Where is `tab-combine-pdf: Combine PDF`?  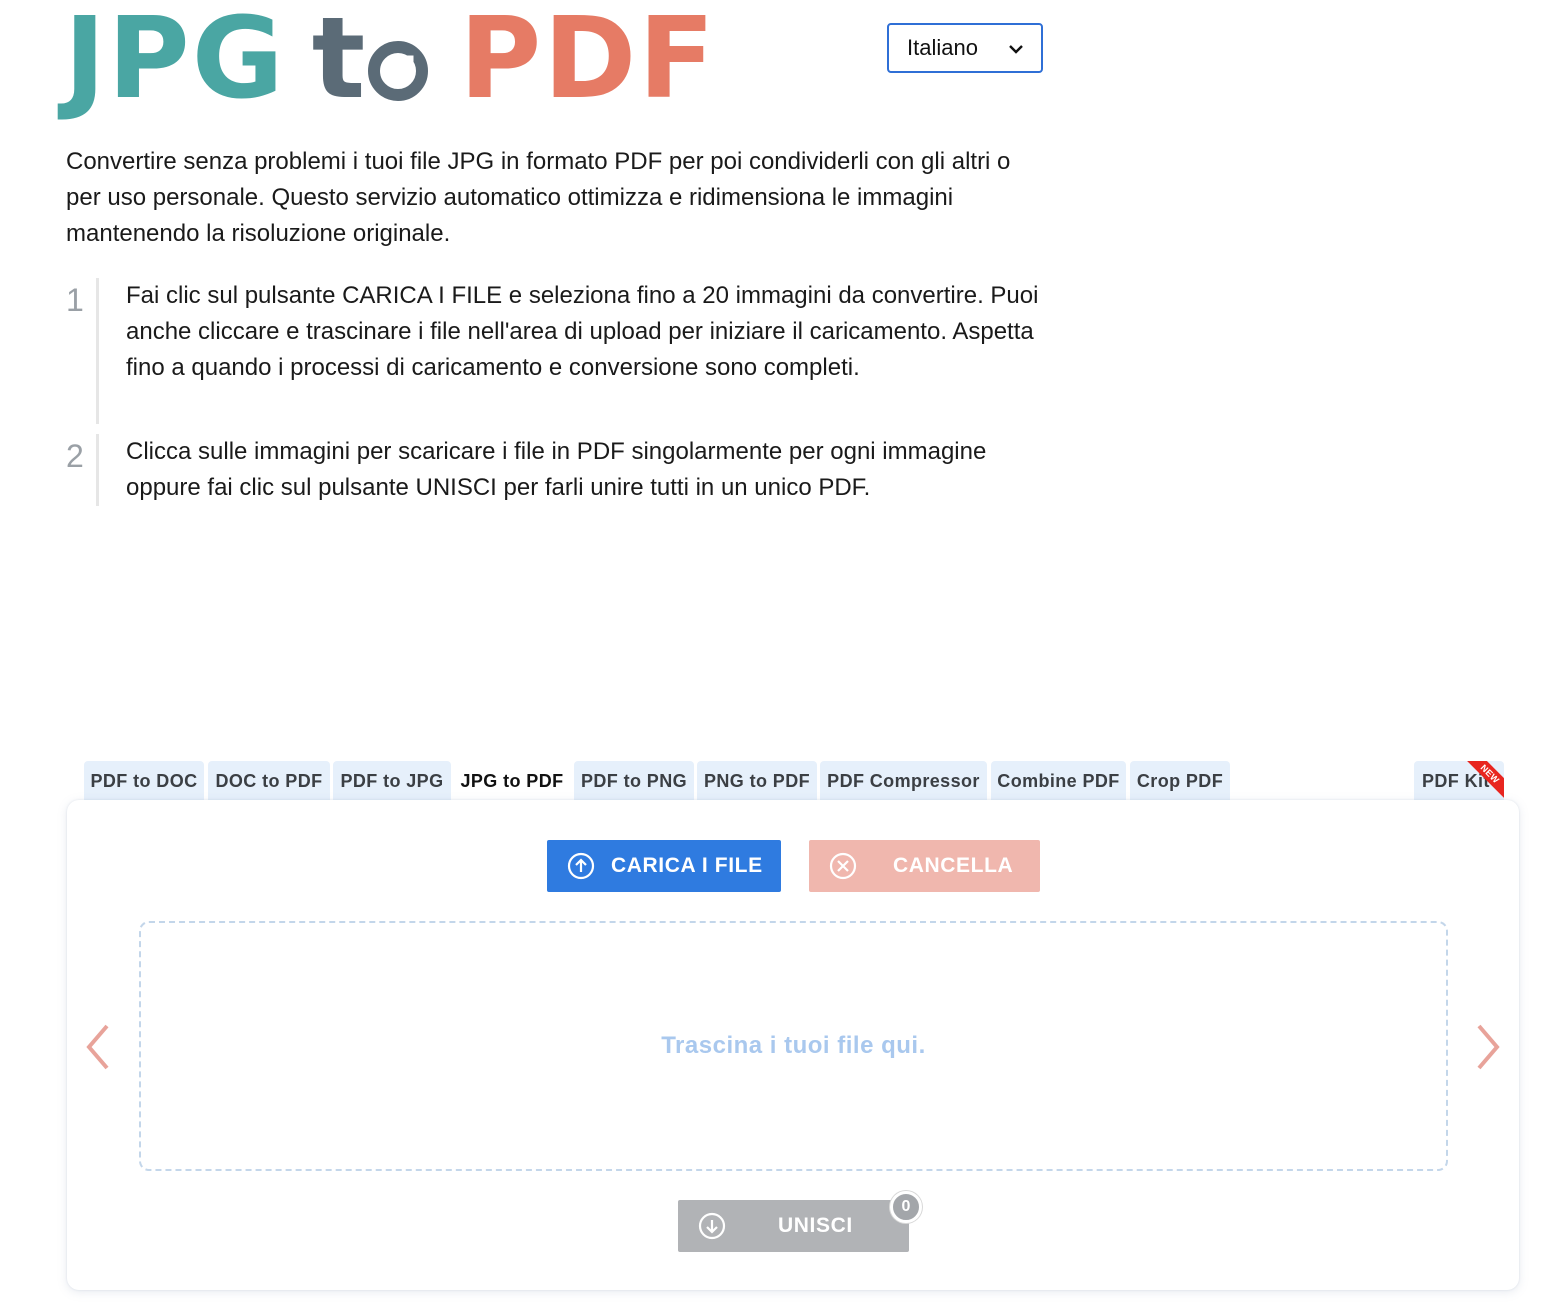
tab-combine-pdf: Combine PDF is located at coordinates (1058, 781).